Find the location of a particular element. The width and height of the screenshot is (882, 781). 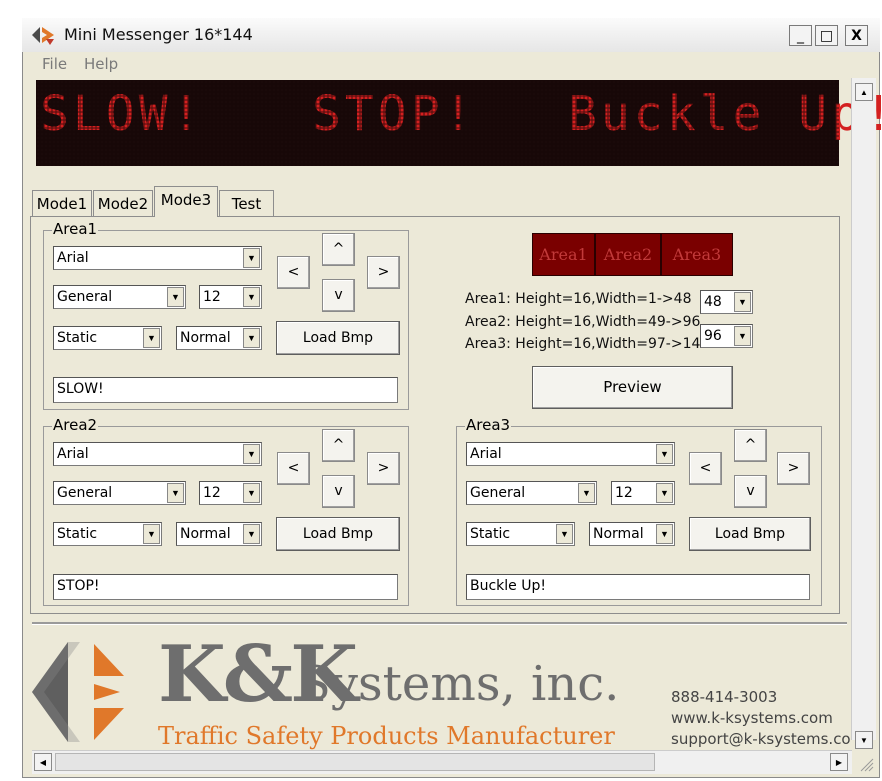

area3-font-select: Arial is located at coordinates (570, 454).